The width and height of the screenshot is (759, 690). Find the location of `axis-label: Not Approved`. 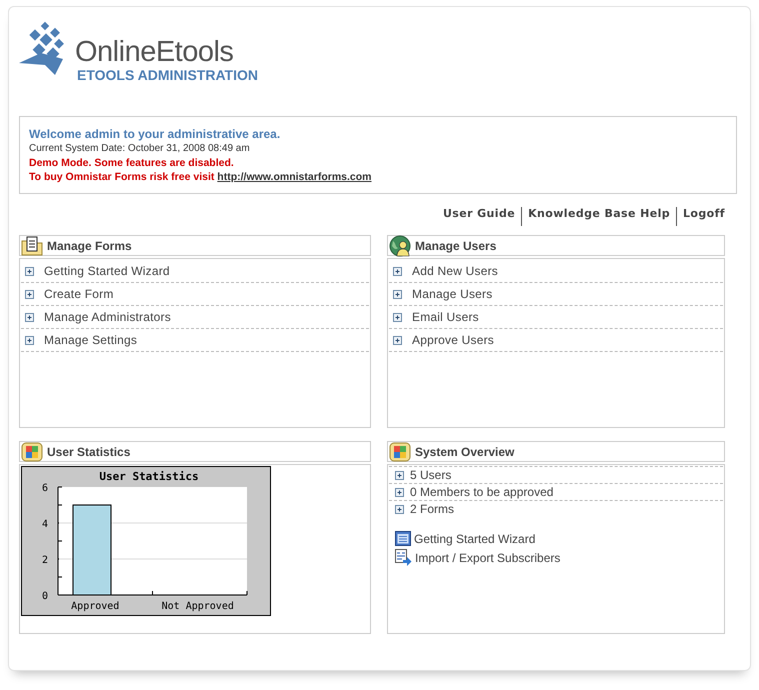

axis-label: Not Approved is located at coordinates (198, 606).